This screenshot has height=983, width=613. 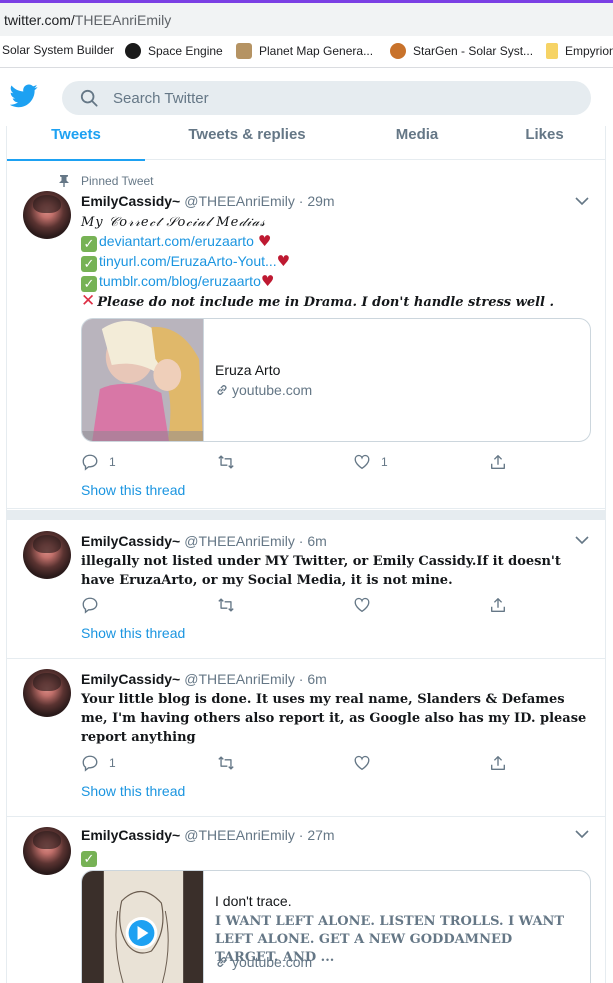 I want to click on tab-tweets-and-replies: Tweets & replies, so click(x=247, y=143).